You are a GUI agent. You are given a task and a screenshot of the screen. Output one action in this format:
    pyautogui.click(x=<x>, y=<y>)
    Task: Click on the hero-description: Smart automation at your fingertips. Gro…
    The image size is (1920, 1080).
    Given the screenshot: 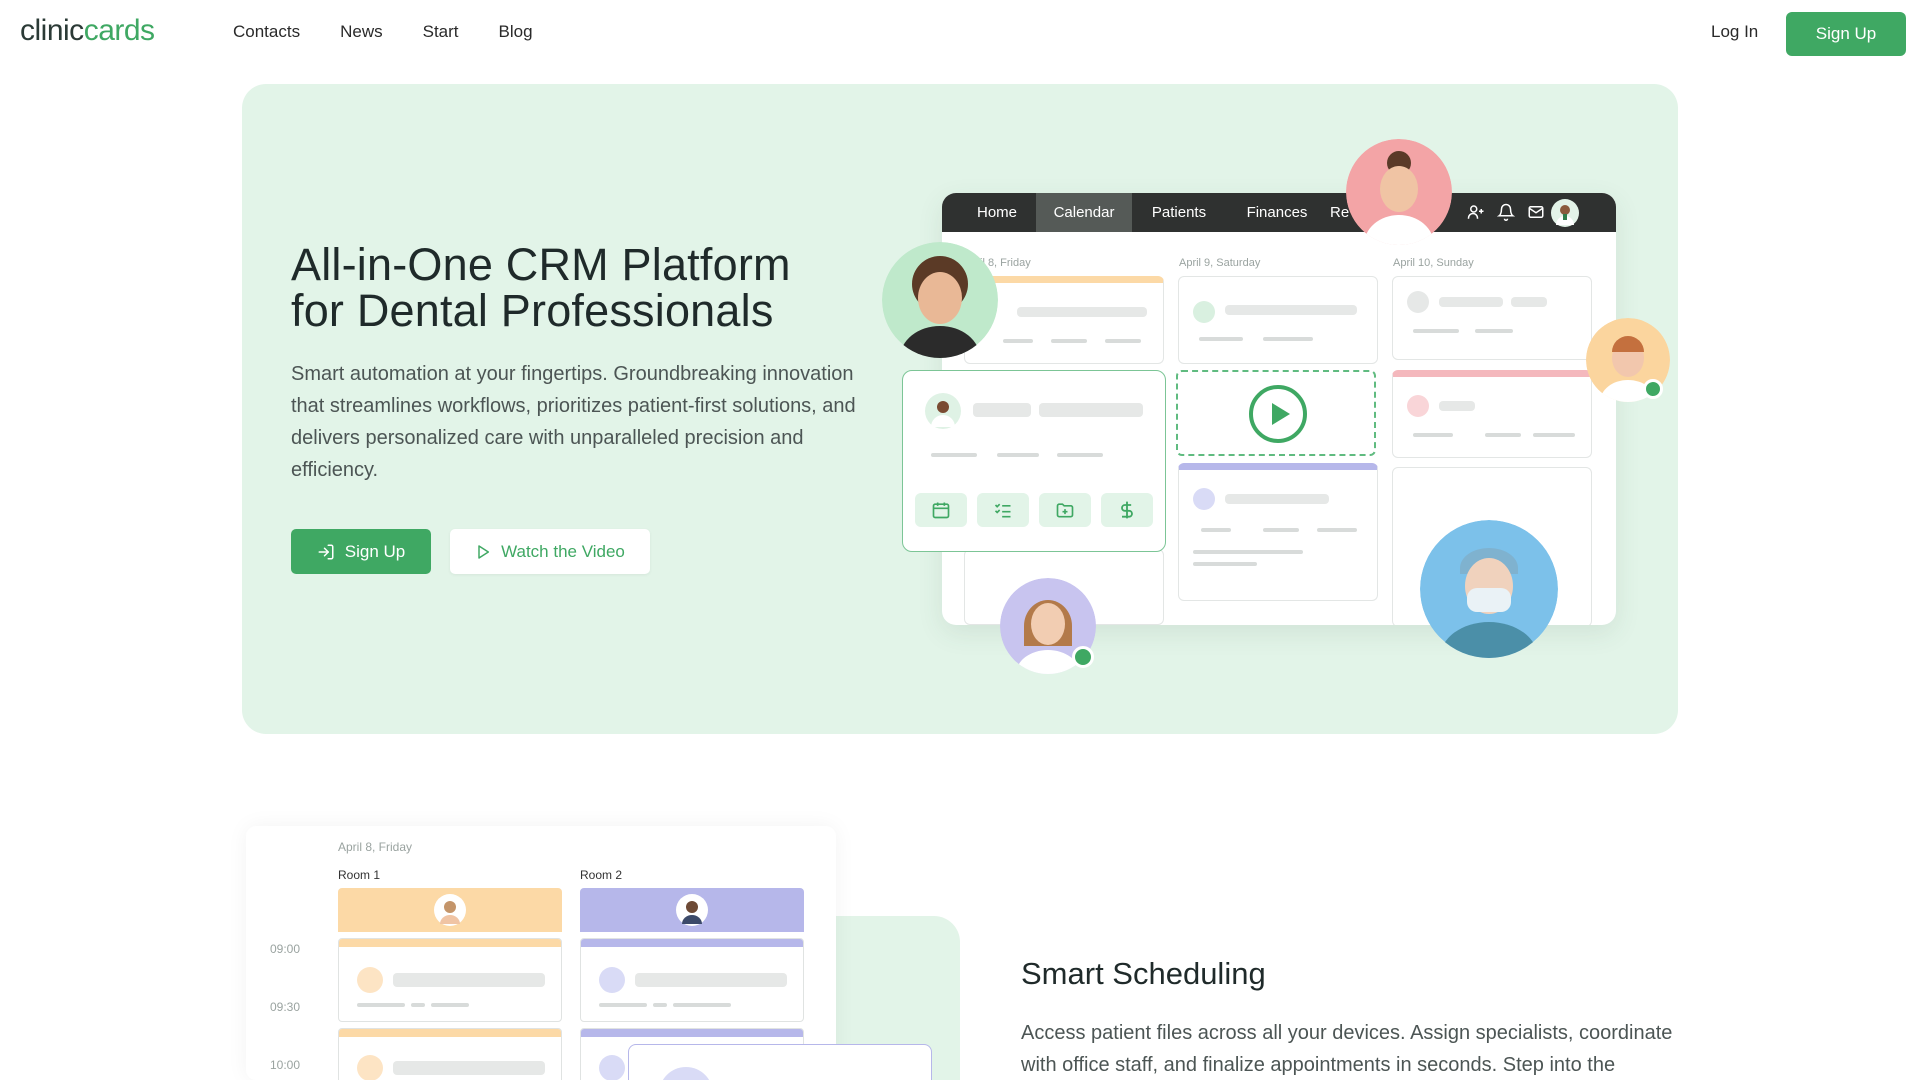 What is the action you would take?
    pyautogui.click(x=573, y=422)
    